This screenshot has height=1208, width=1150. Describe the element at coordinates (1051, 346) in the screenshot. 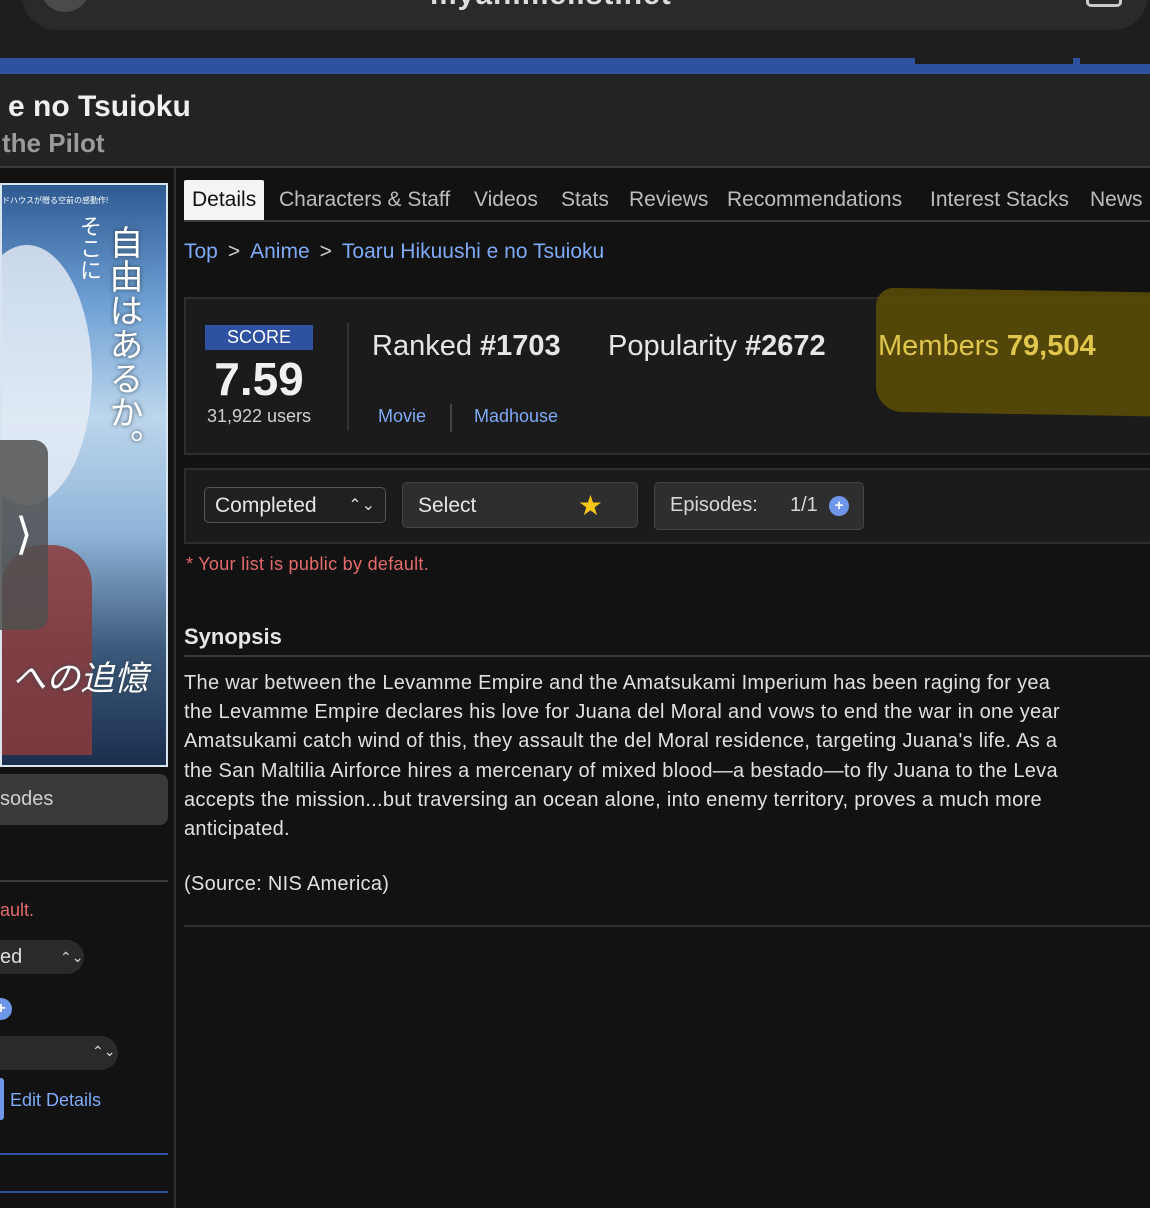

I see `members-value: 79,504` at that location.